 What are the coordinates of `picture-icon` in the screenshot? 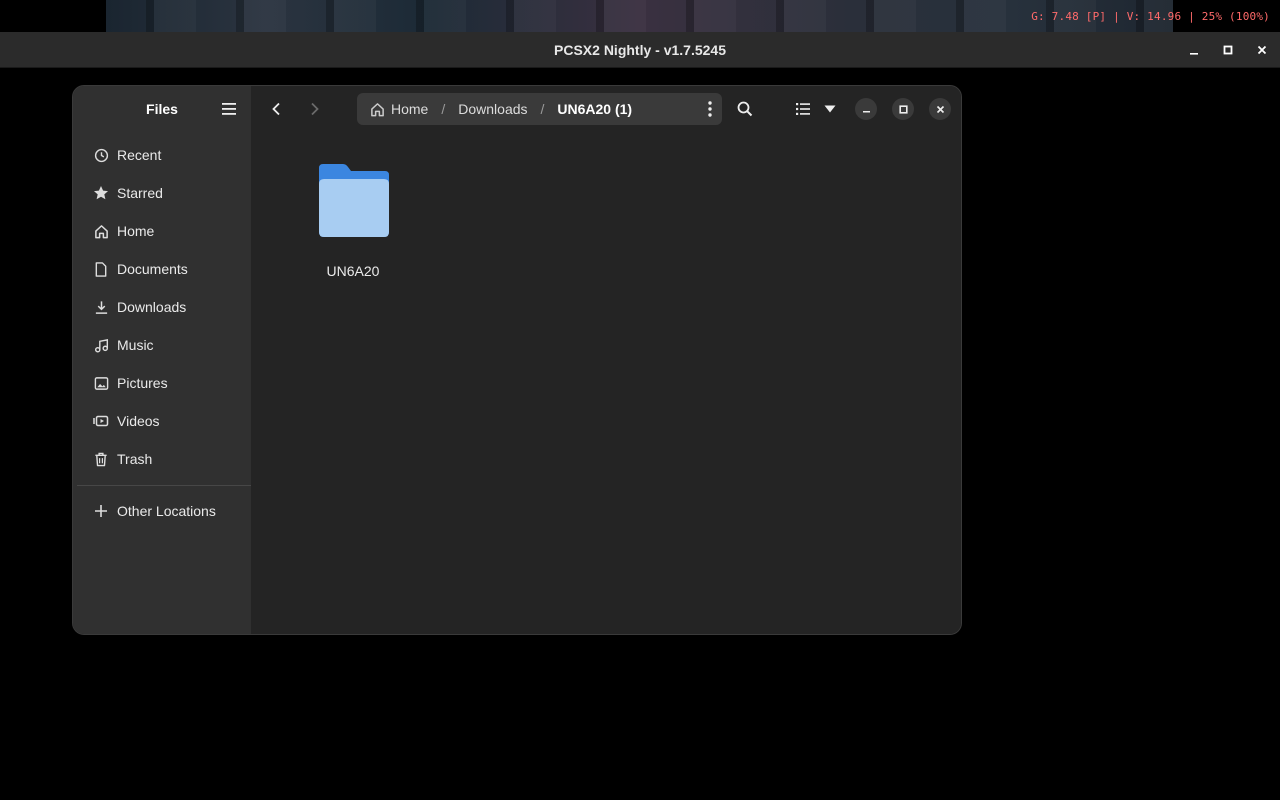 It's located at (101, 383).